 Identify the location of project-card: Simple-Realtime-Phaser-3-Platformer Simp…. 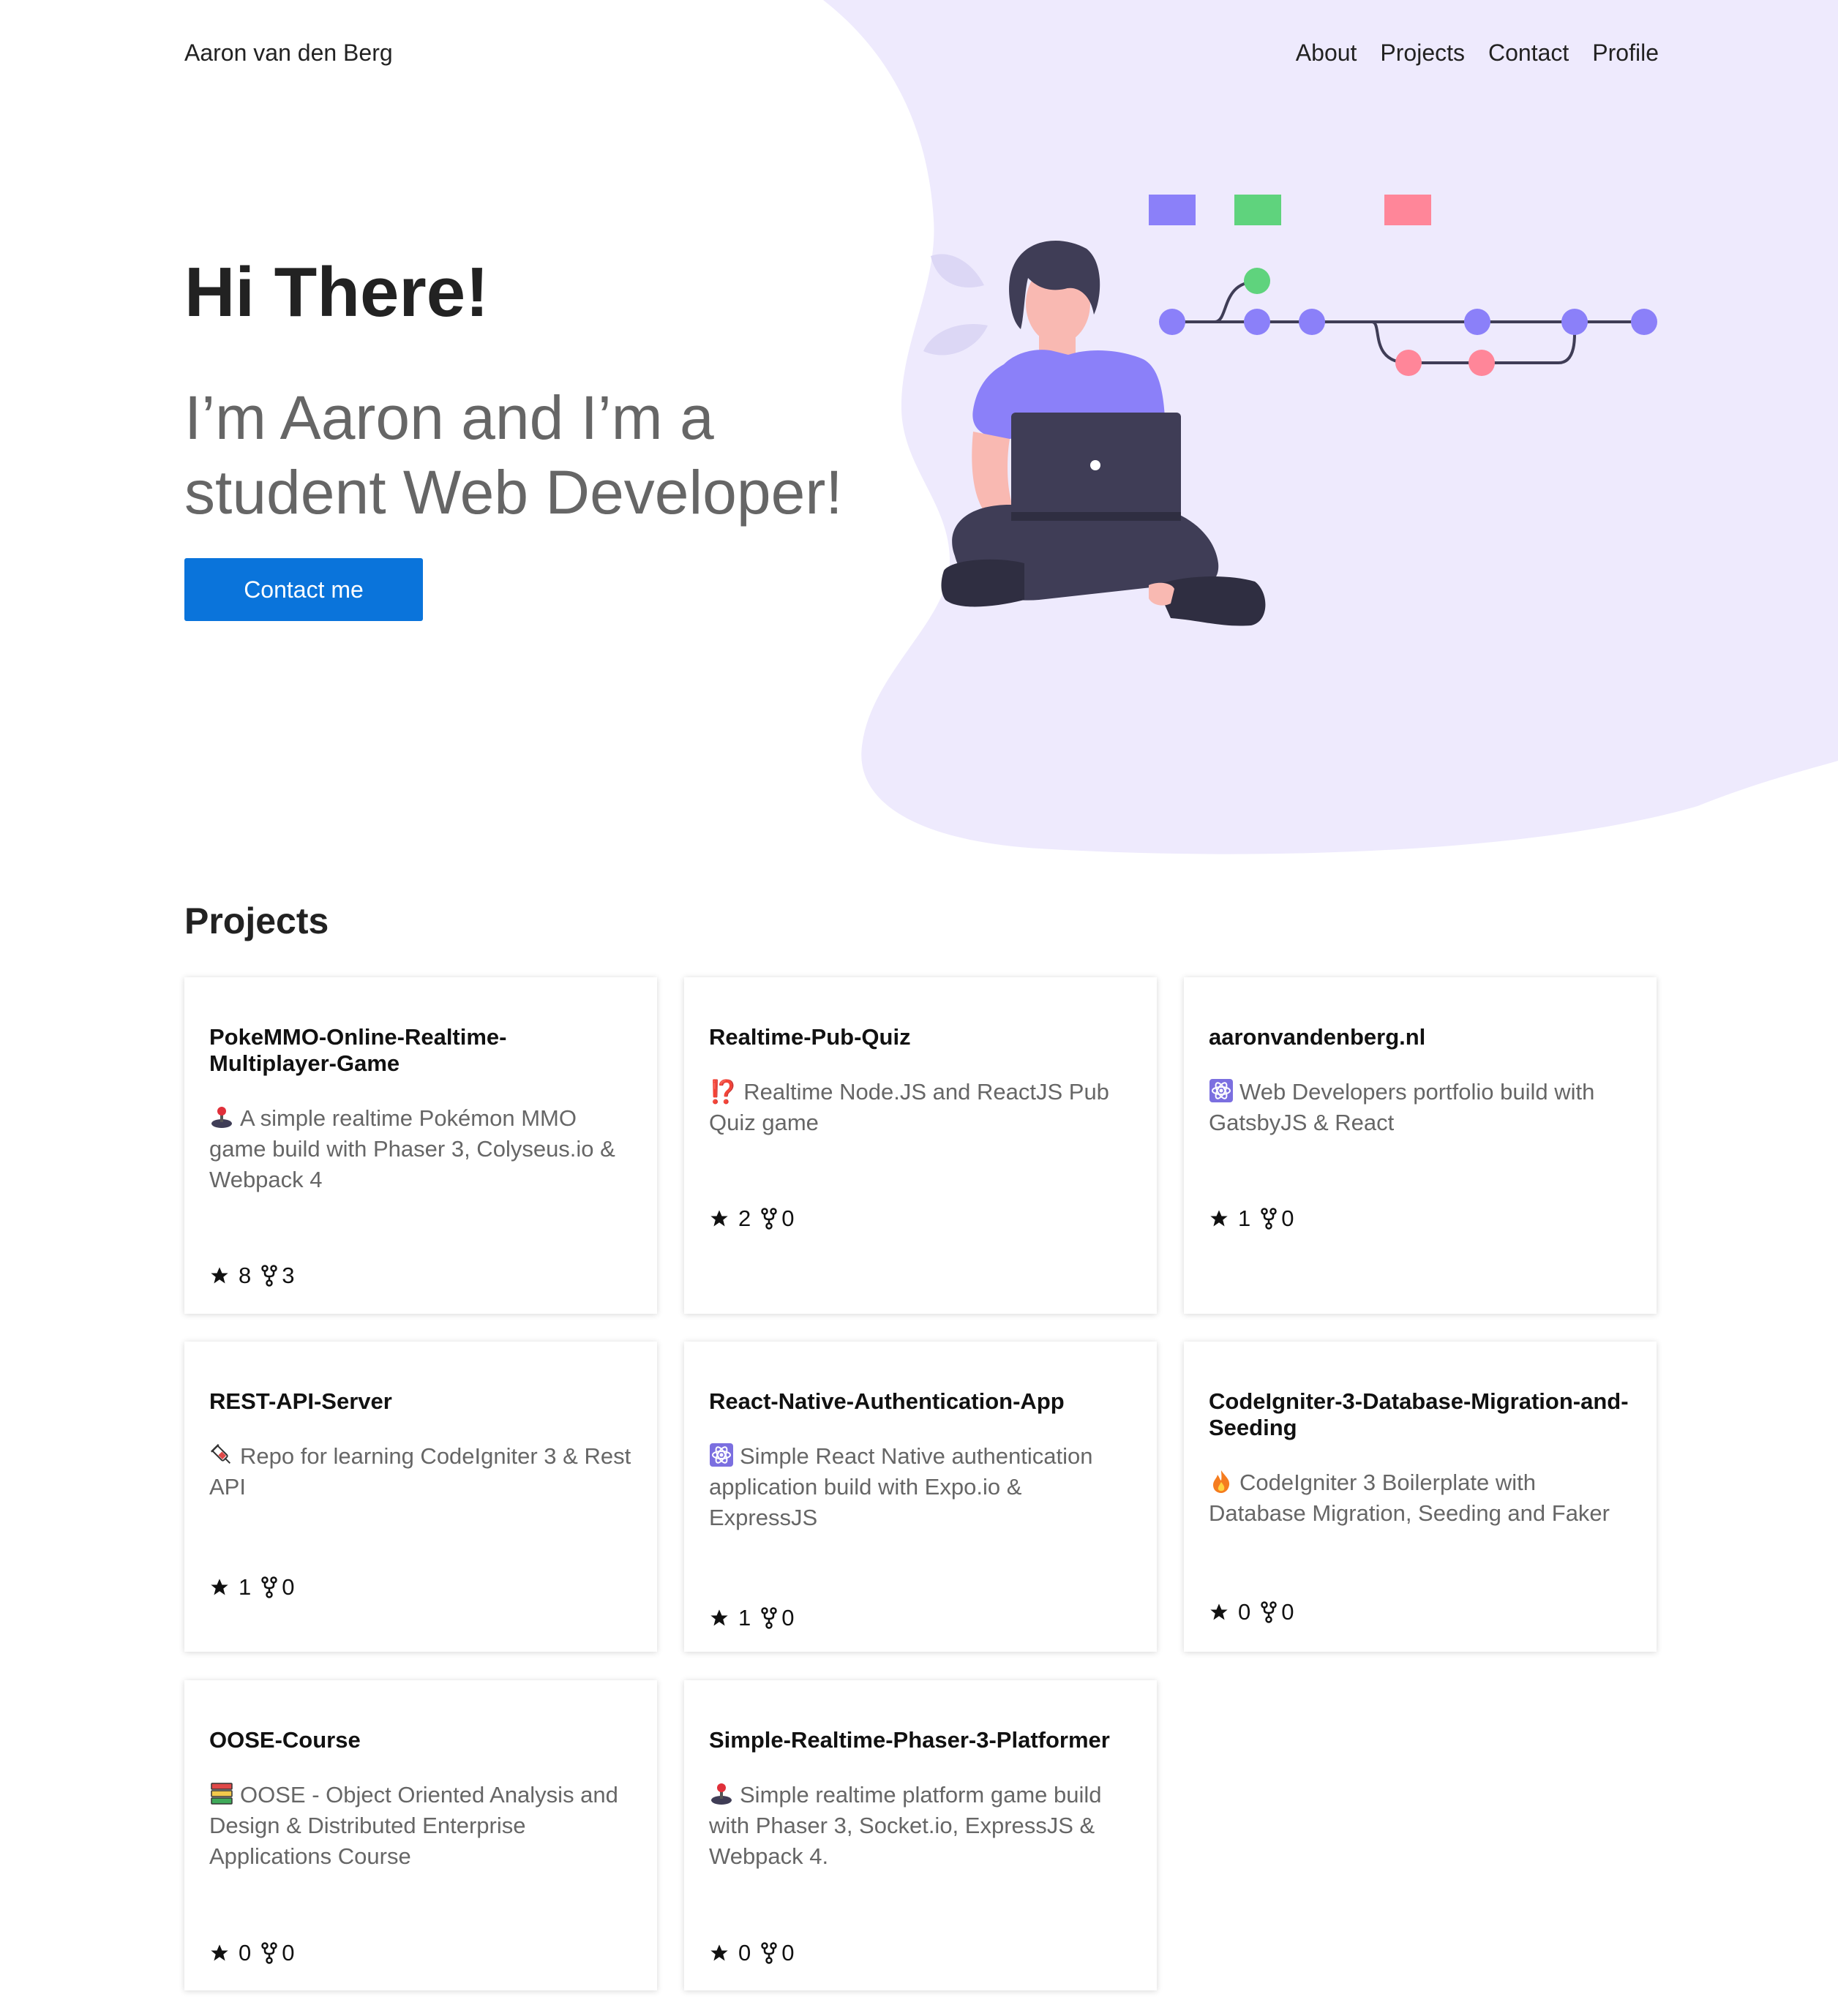
(921, 1835).